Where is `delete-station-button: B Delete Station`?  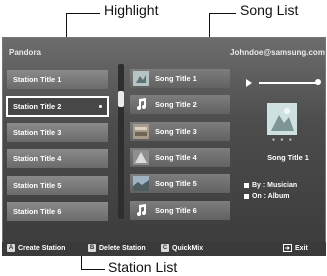 delete-station-button: B Delete Station is located at coordinates (117, 248).